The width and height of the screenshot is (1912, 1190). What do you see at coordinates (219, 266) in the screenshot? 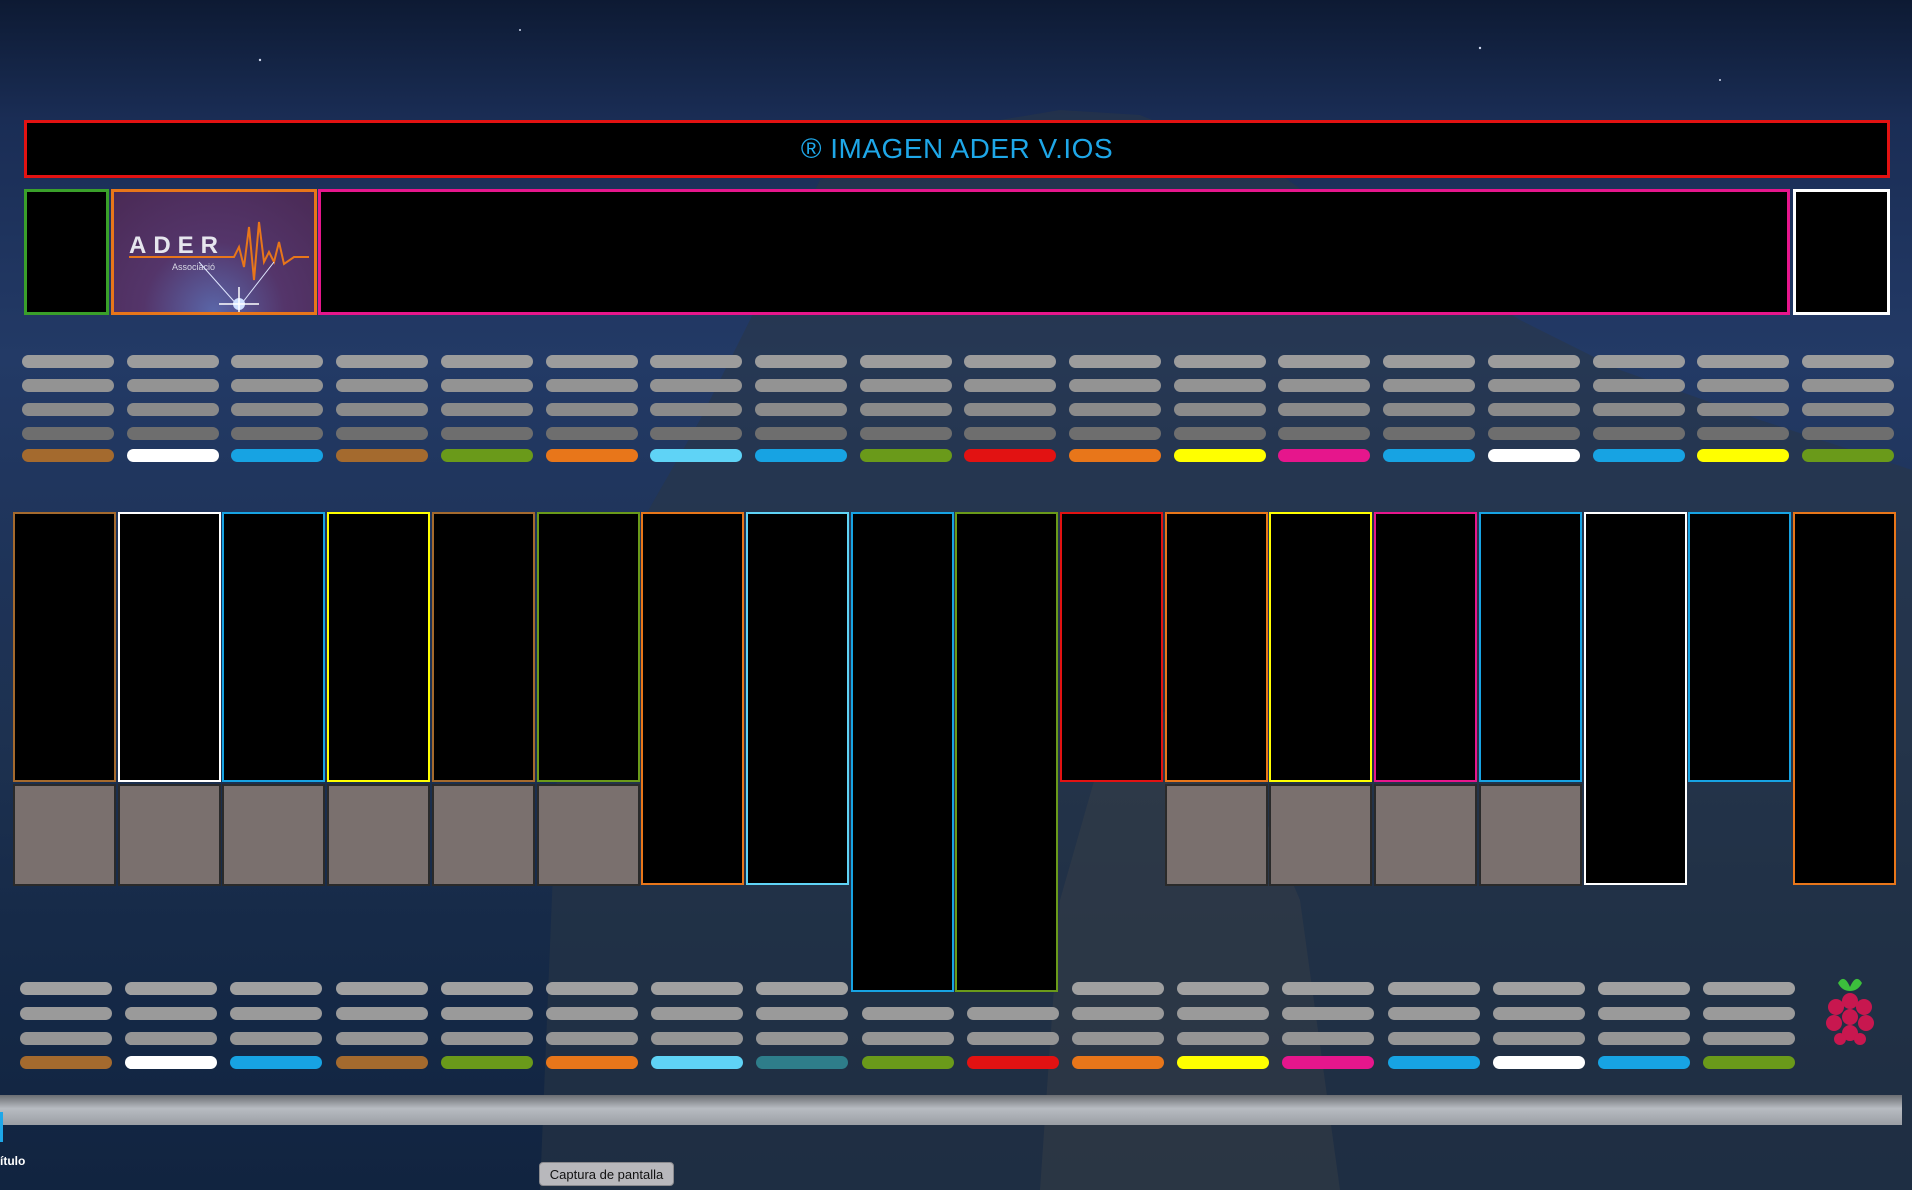
I see `waveform-icon` at bounding box center [219, 266].